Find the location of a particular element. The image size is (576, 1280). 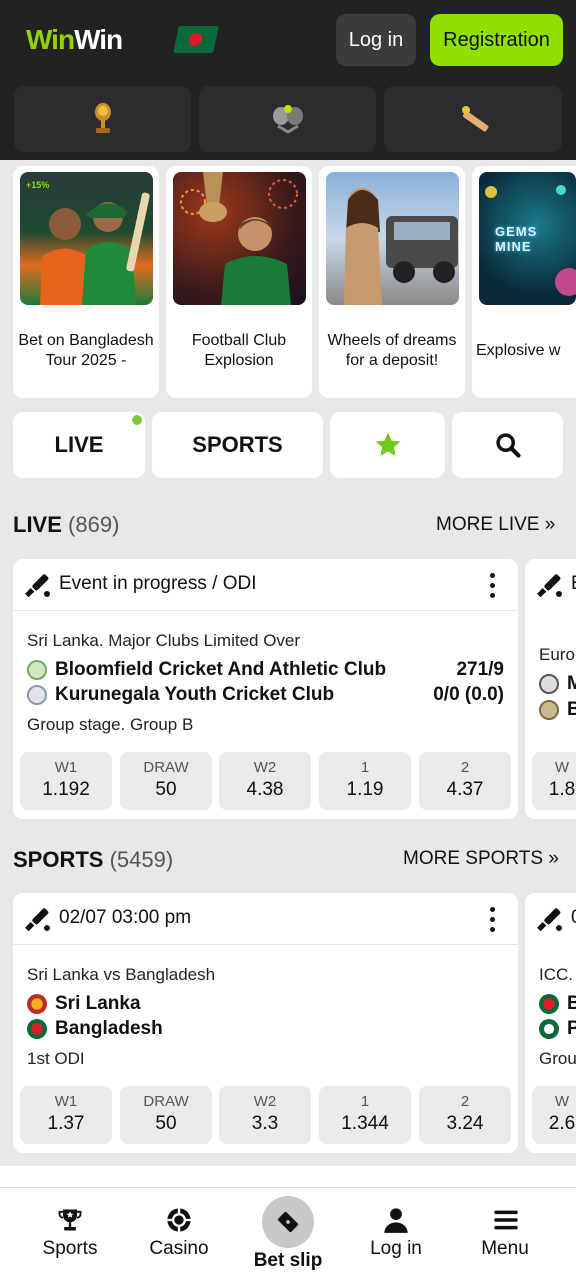

promo-caption: Explosive w is located at coordinates (518, 350).